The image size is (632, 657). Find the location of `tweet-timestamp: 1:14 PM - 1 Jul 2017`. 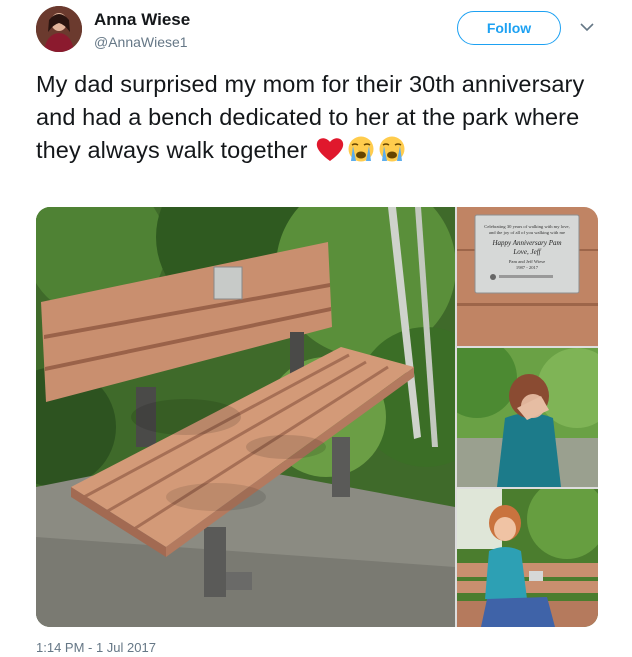

tweet-timestamp: 1:14 PM - 1 Jul 2017 is located at coordinates (96, 647).